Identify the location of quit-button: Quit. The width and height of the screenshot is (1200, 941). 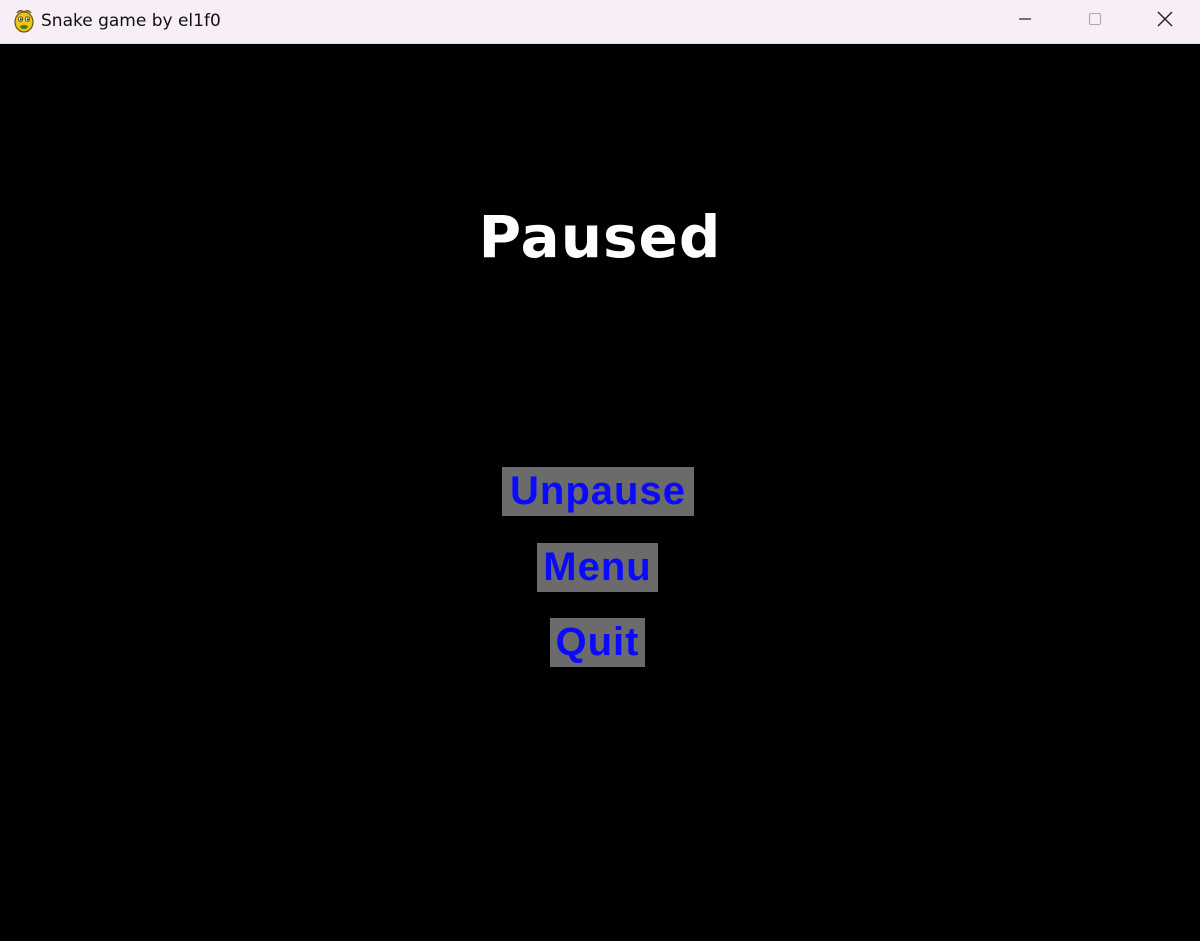
(597, 642).